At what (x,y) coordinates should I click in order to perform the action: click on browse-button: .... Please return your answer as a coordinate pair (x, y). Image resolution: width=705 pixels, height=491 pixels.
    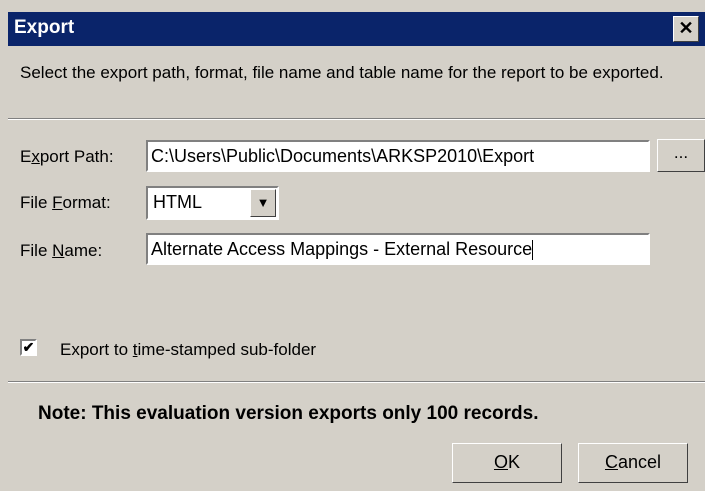
    Looking at the image, I should click on (681, 155).